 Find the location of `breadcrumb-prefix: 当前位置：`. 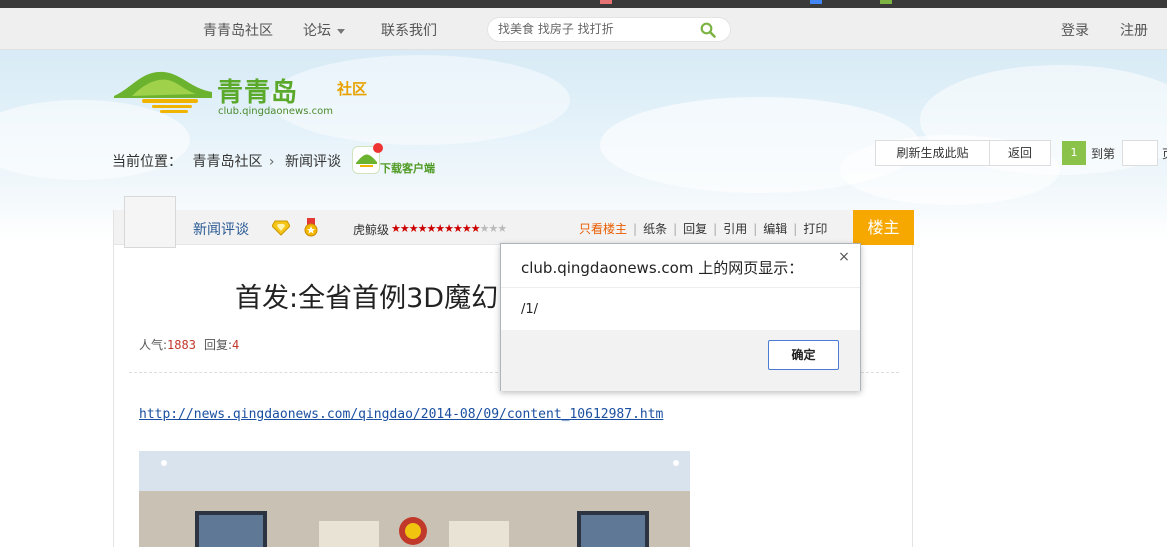

breadcrumb-prefix: 当前位置： is located at coordinates (147, 162).